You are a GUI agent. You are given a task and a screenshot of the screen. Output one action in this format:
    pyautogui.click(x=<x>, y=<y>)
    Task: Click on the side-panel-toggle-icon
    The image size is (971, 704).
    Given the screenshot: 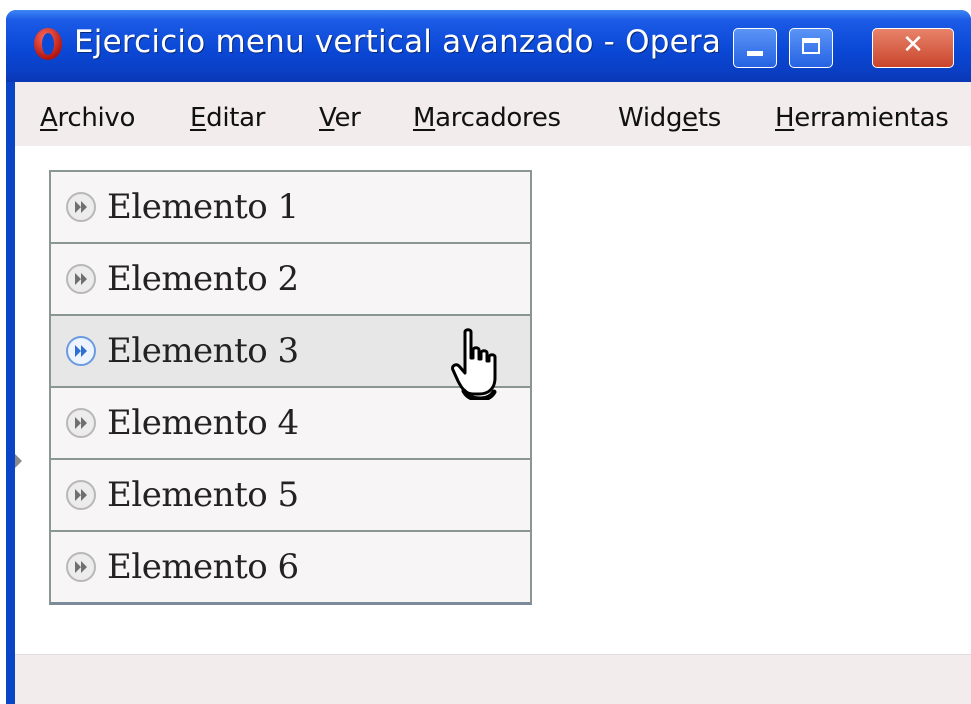 What is the action you would take?
    pyautogui.click(x=18, y=461)
    